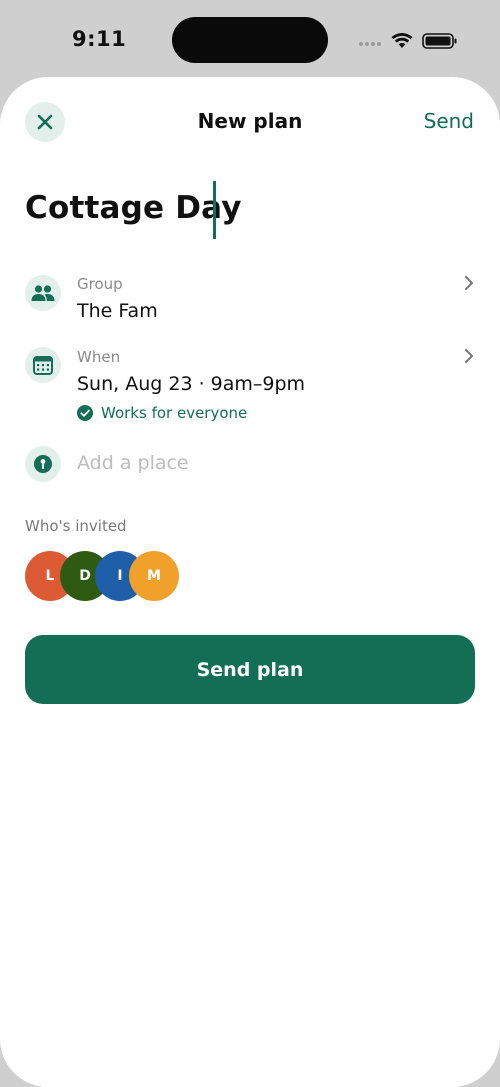  I want to click on status-bar: 9:11, so click(250, 40).